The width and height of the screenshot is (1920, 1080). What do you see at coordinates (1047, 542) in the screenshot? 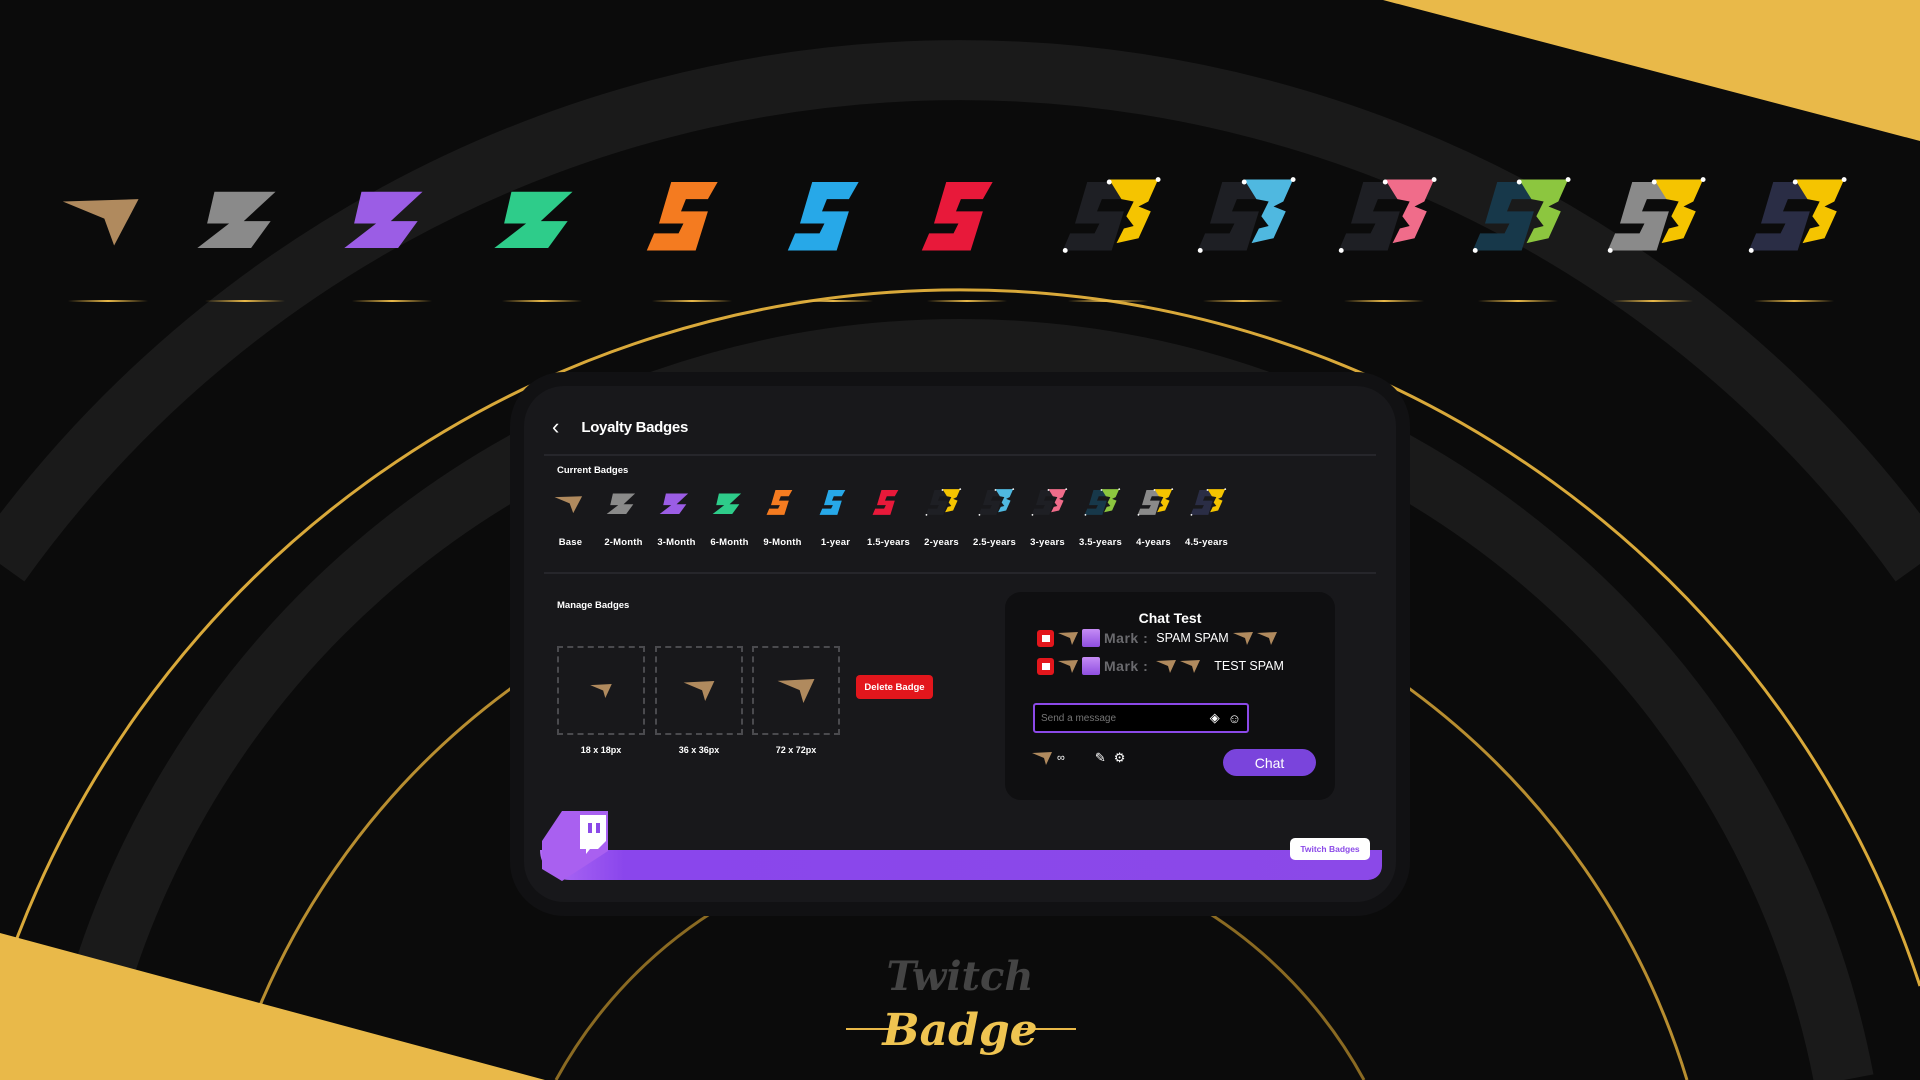
I see `badge-label: 3-years` at bounding box center [1047, 542].